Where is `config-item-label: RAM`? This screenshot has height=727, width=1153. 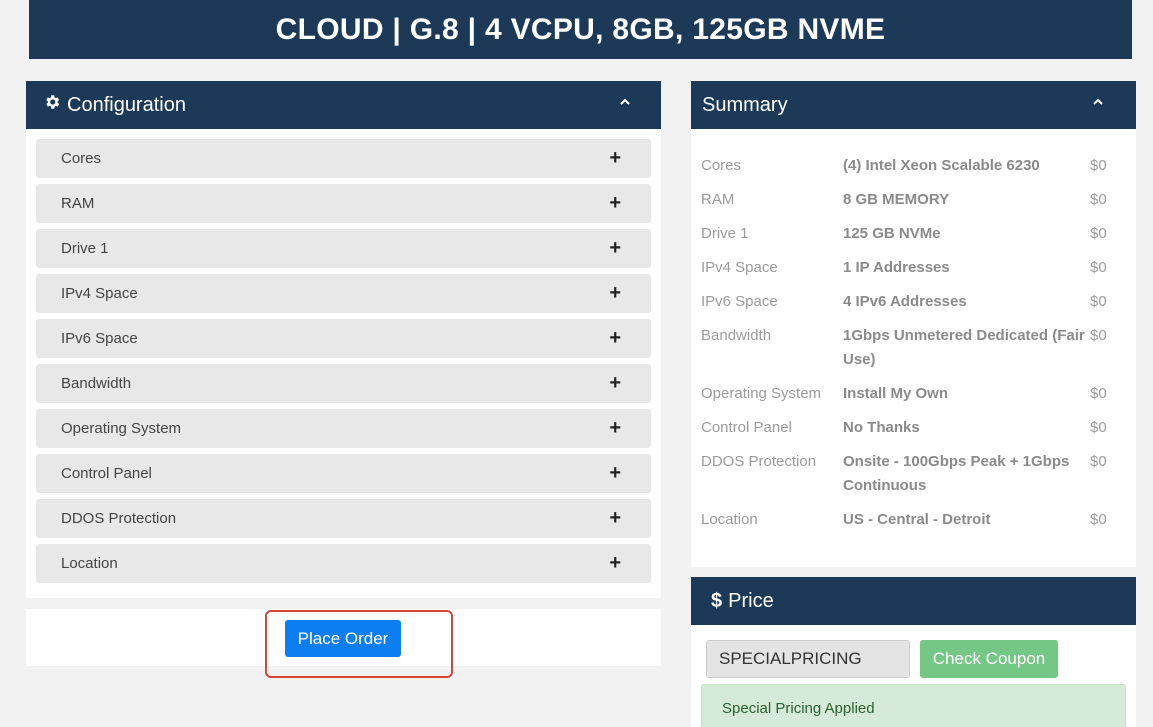 config-item-label: RAM is located at coordinates (78, 203).